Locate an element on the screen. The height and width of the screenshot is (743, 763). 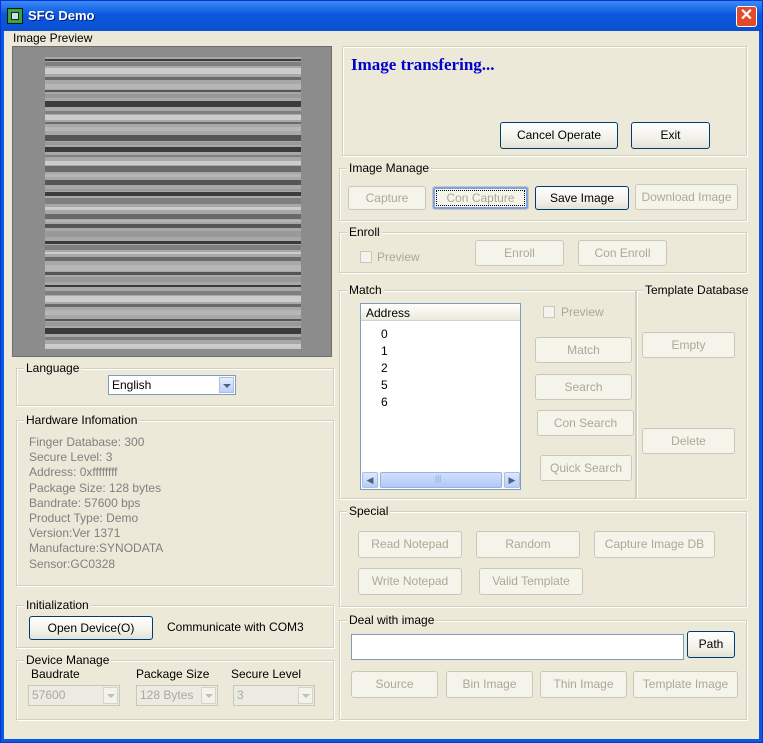
quick-search-button: Quick Search is located at coordinates (586, 468).